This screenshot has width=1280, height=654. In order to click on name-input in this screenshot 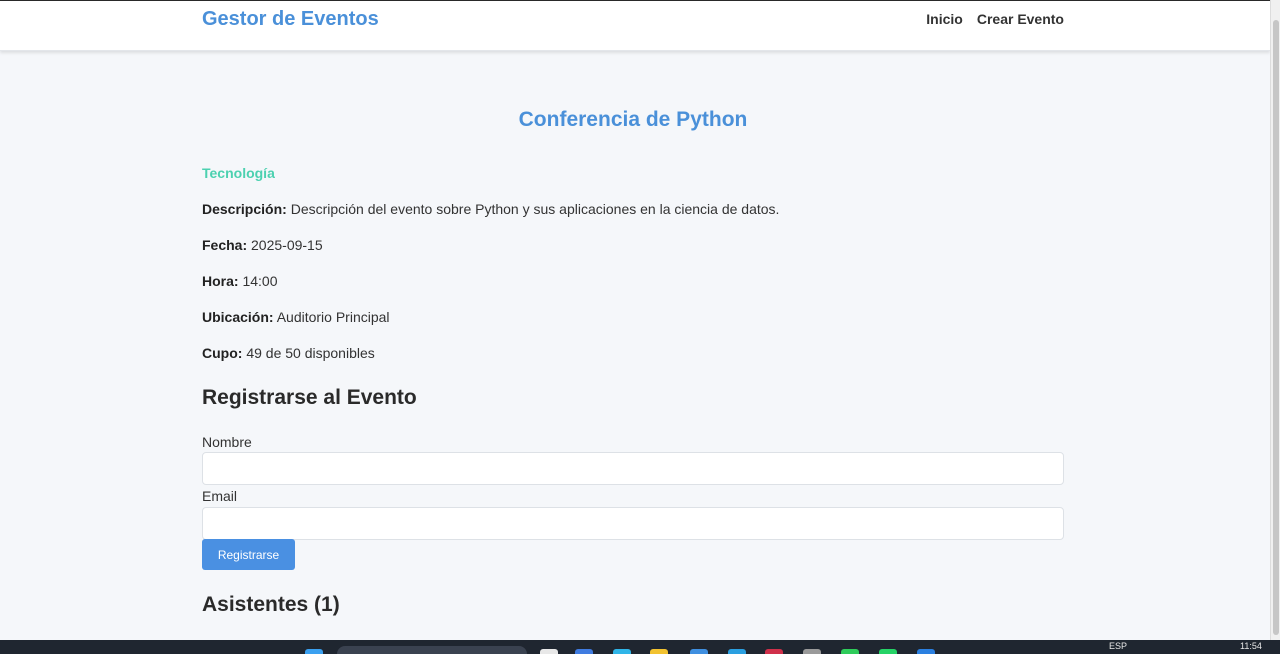, I will do `click(633, 468)`.